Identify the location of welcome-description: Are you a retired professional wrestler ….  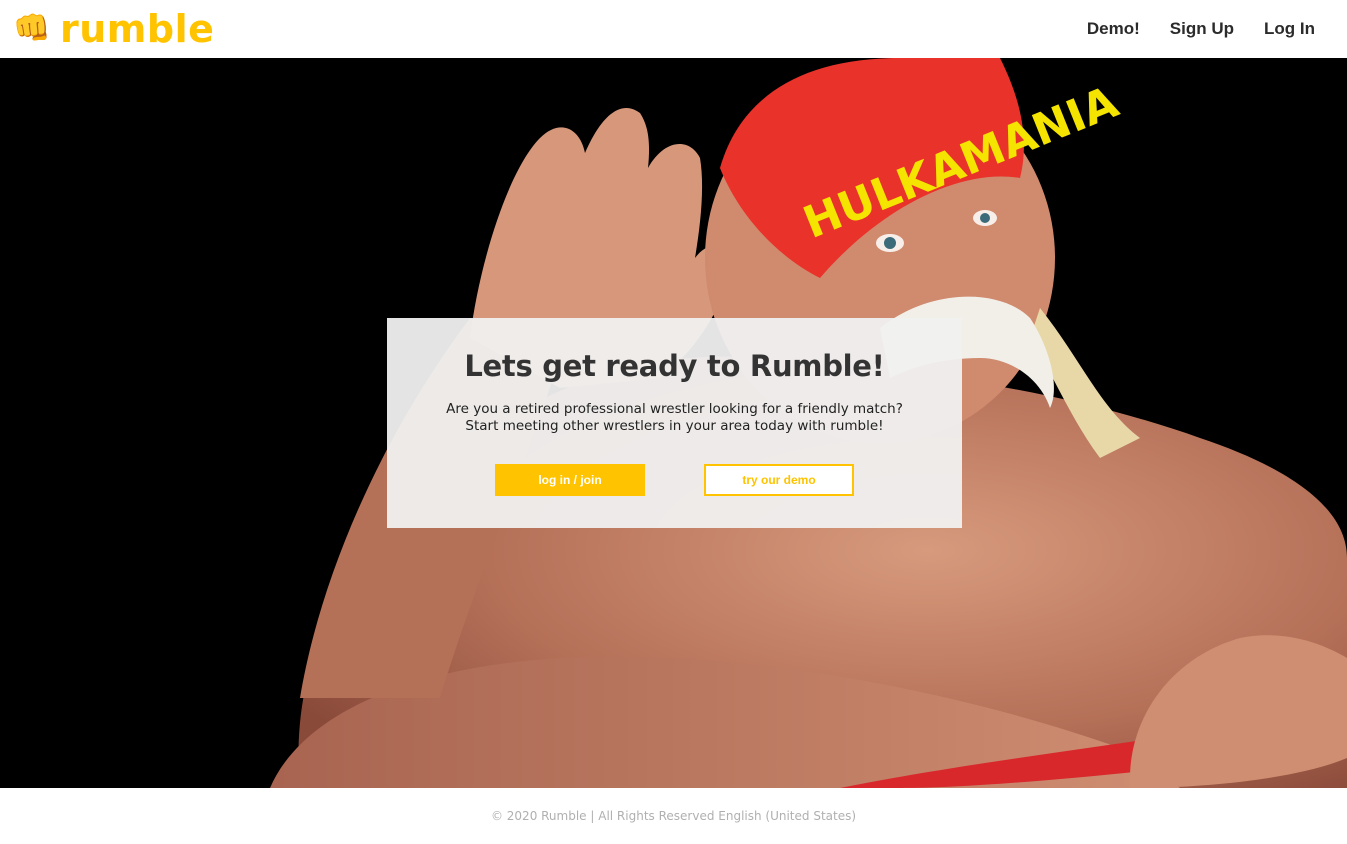
(674, 418).